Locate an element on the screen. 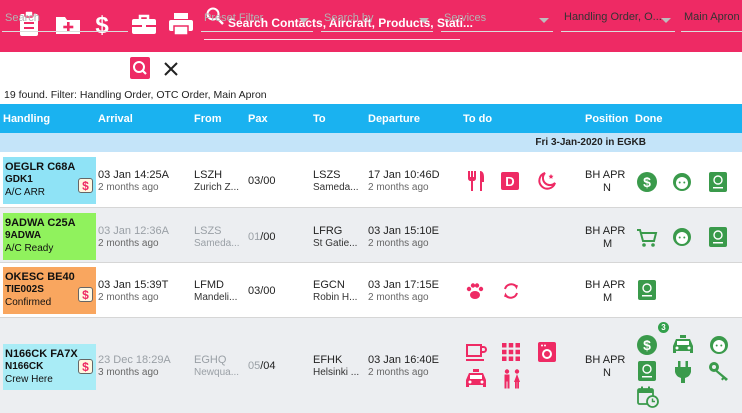 This screenshot has width=742, height=413. arrival-ago: 3 months ago is located at coordinates (128, 372).